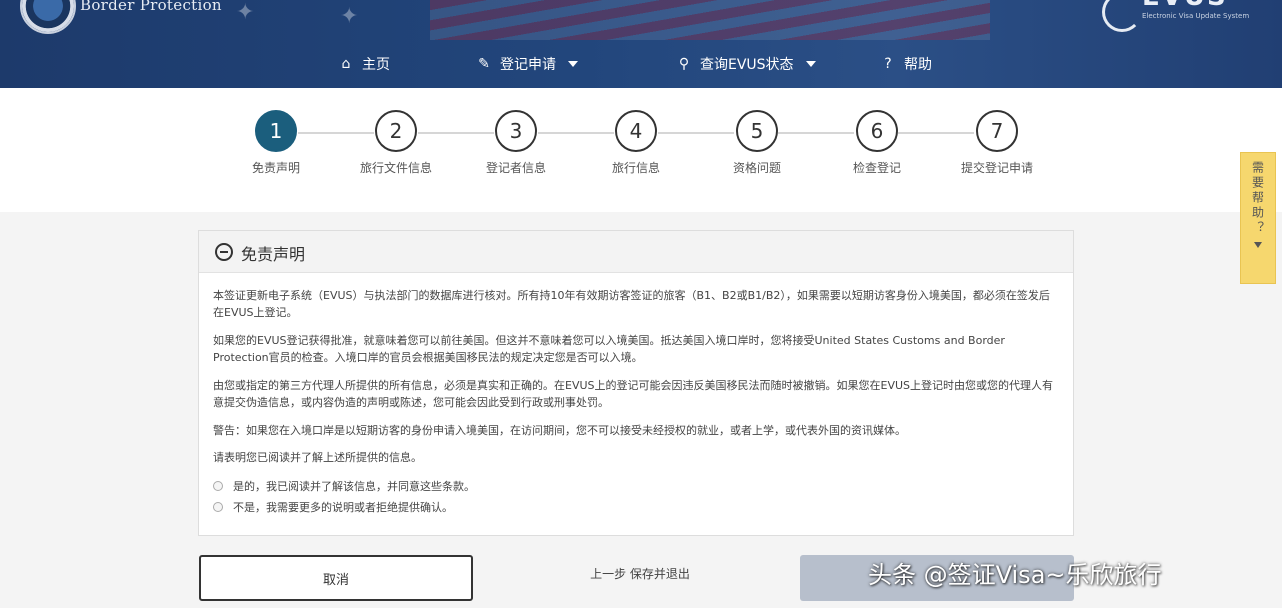 The height and width of the screenshot is (608, 1282). Describe the element at coordinates (376, 65) in the screenshot. I see `nav-home-label: 主页` at that location.